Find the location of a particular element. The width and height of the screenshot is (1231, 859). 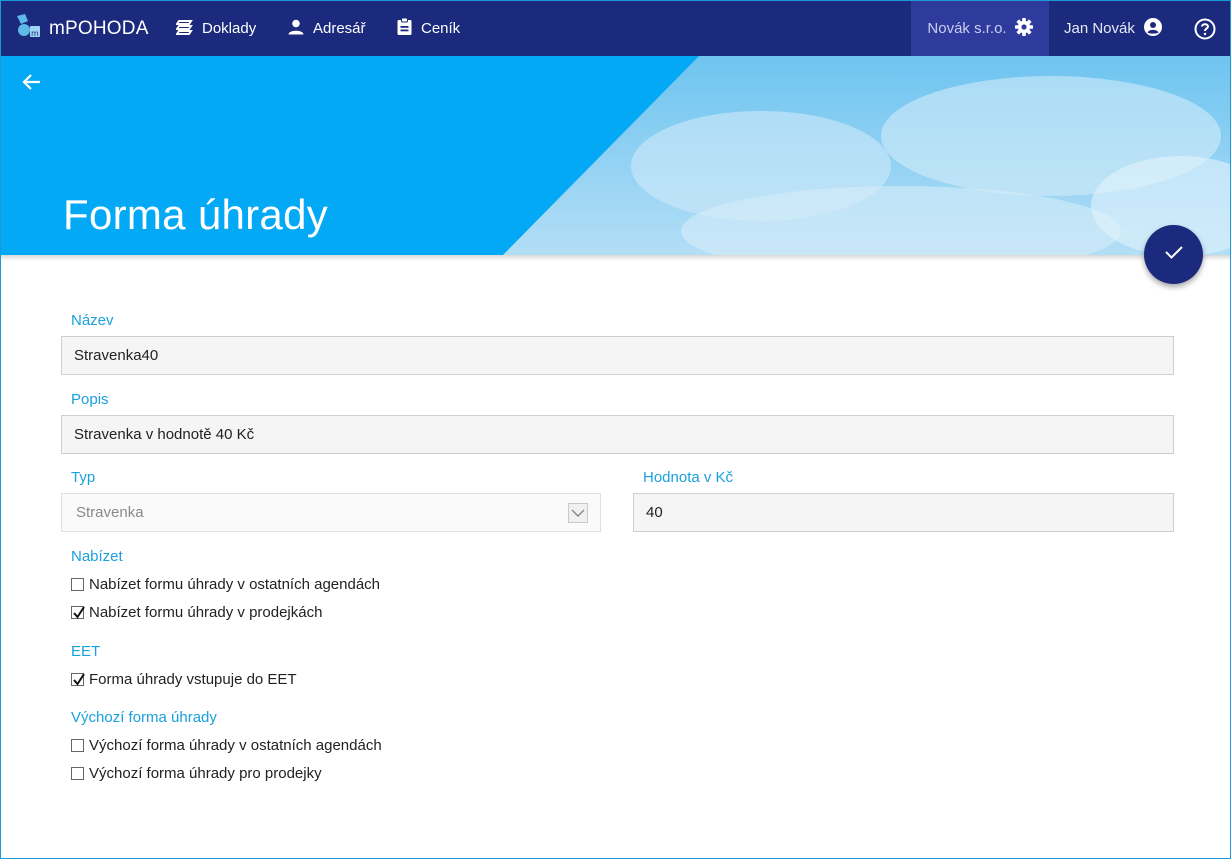

default-section-label: Výchozí forma úhrady is located at coordinates (144, 717).